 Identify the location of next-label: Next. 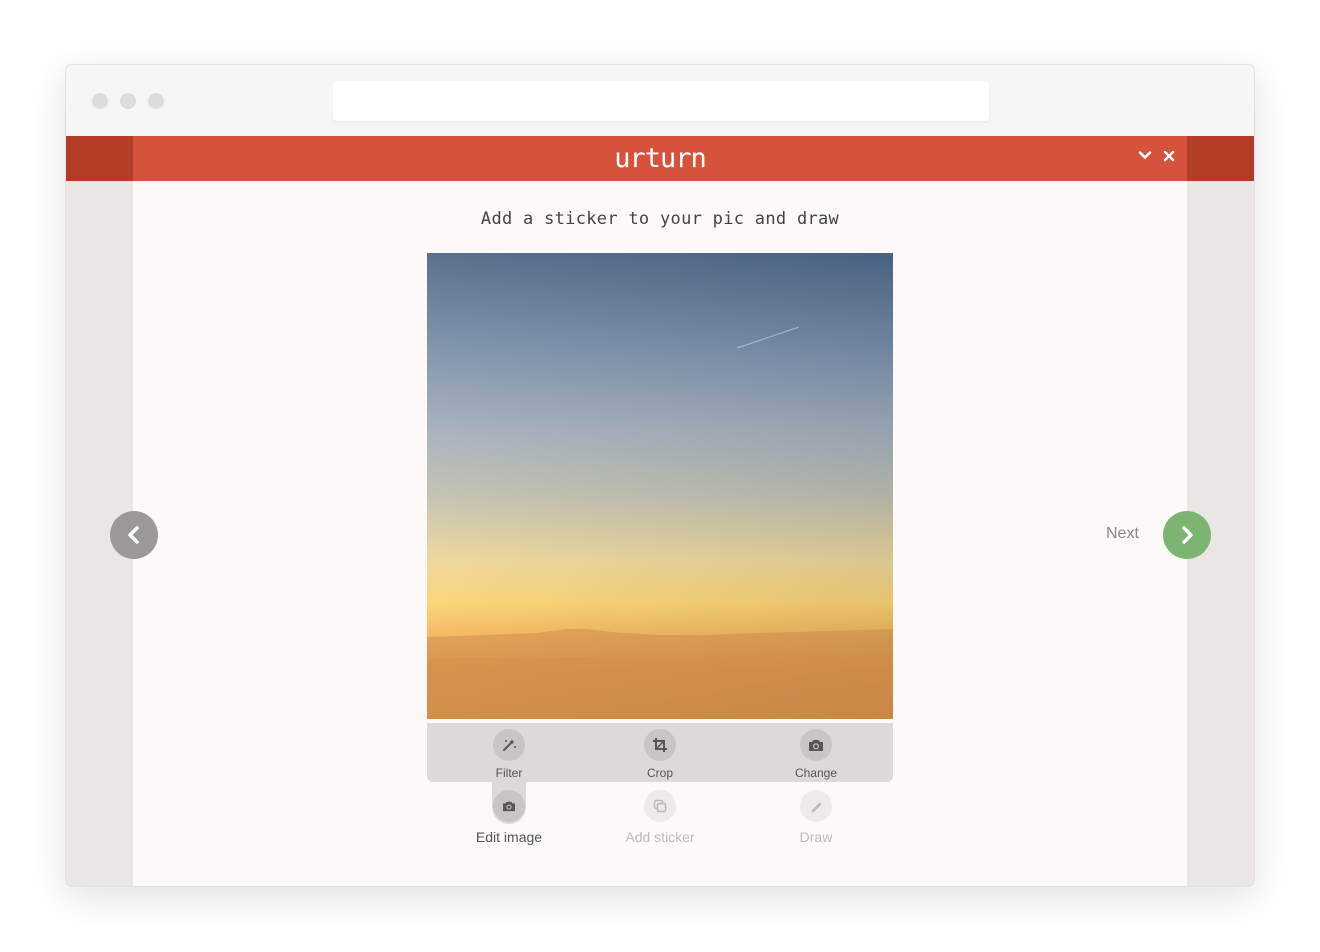
(1122, 534).